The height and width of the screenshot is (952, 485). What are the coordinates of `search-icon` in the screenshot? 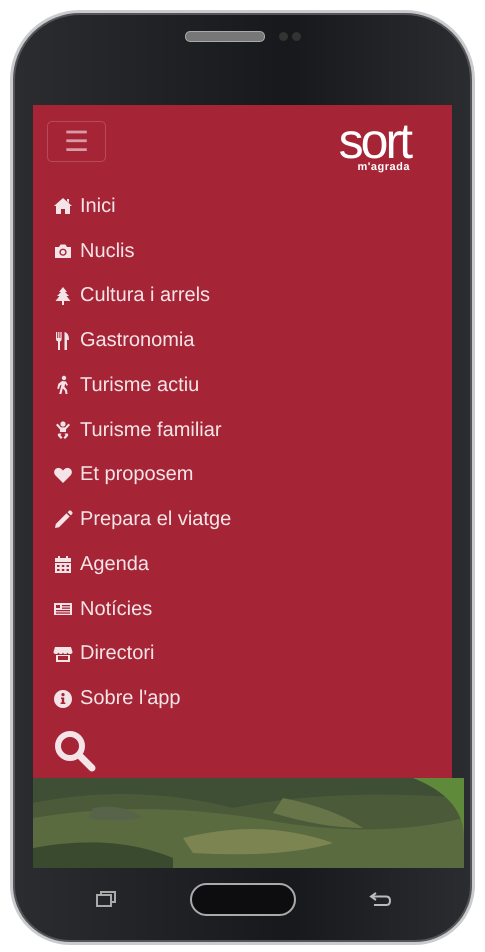 It's located at (75, 751).